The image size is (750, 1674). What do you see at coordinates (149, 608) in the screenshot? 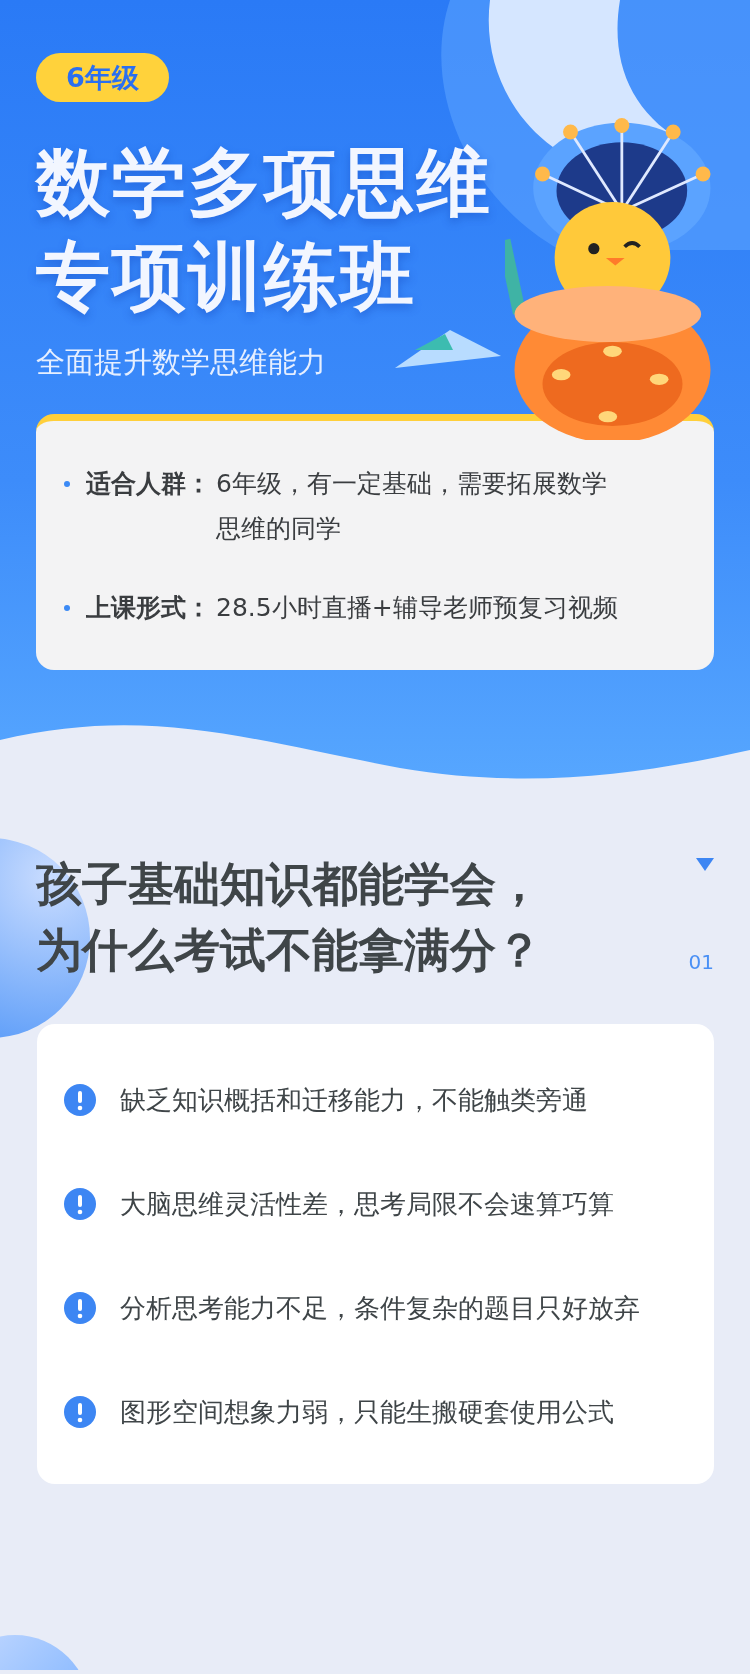
I see `info-label: 上课形式：` at bounding box center [149, 608].